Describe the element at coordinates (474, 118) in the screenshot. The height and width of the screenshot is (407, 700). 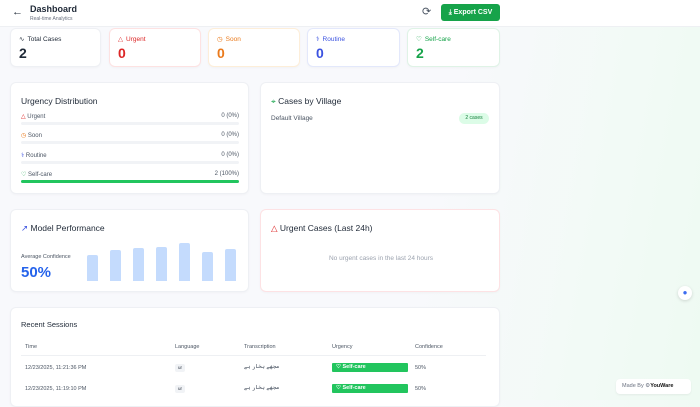
I see `village-case-badge: 2 cases` at that location.